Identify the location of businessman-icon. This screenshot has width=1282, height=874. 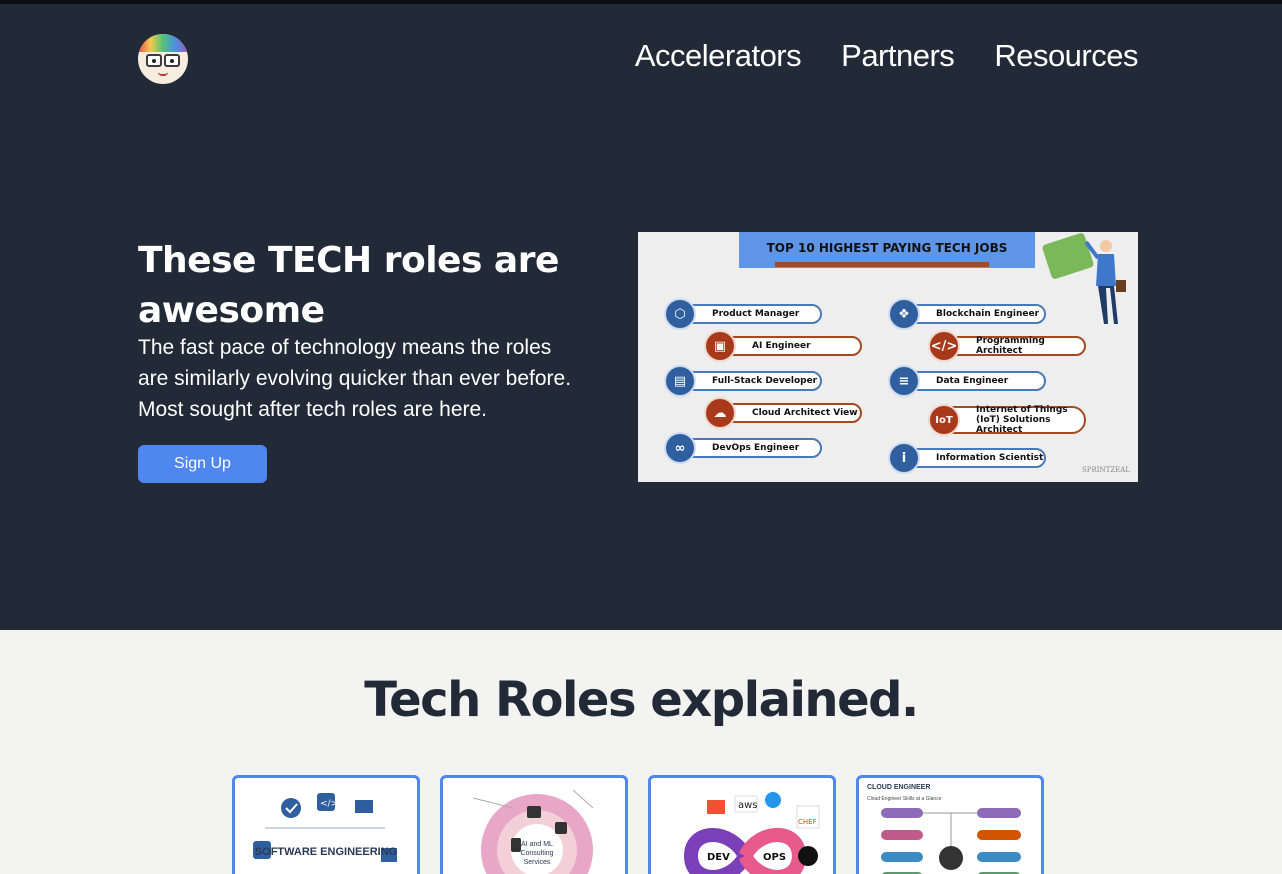
(1105, 282).